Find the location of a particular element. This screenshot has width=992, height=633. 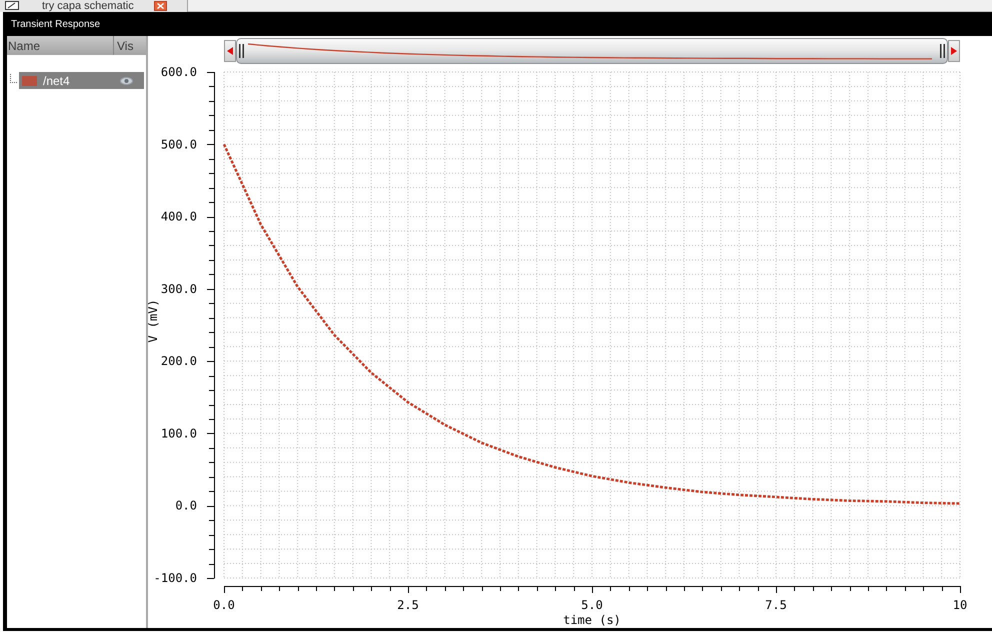

x-tick-label: 0.0 is located at coordinates (224, 605).